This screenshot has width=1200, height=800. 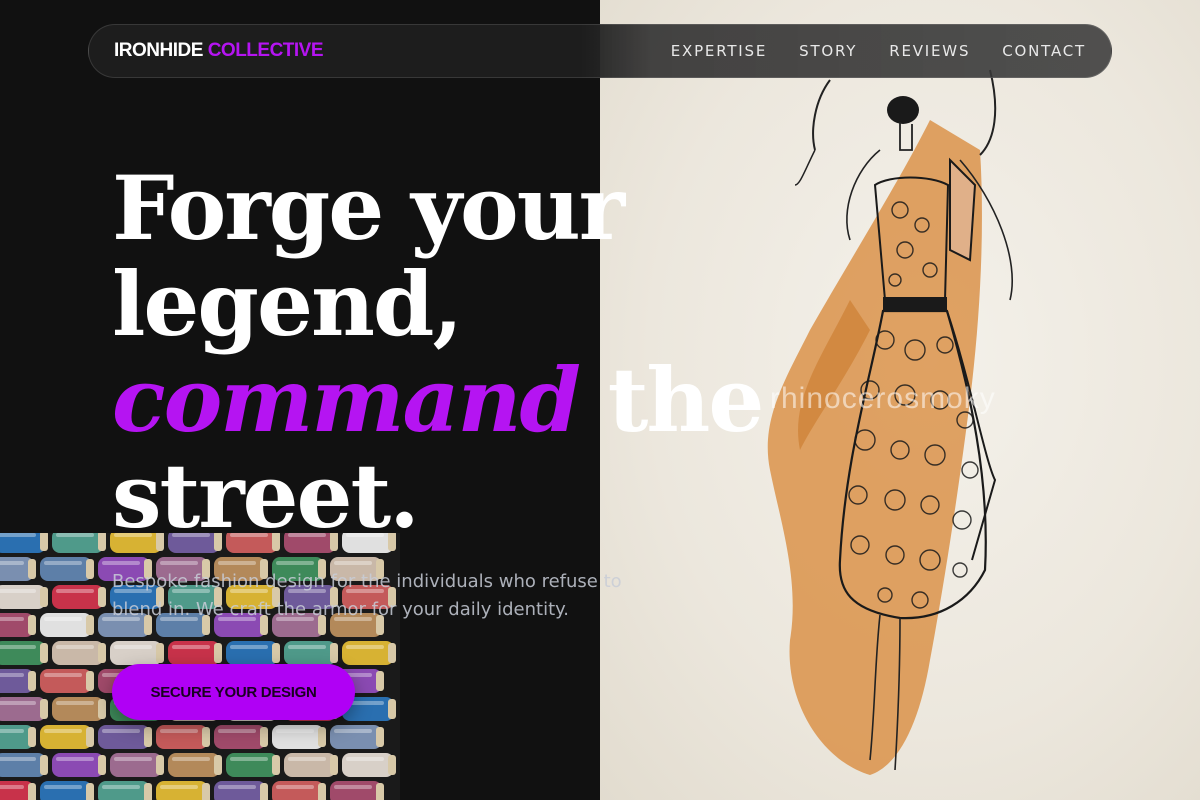 I want to click on nav-link-reviews: REVIEWS, so click(x=929, y=51).